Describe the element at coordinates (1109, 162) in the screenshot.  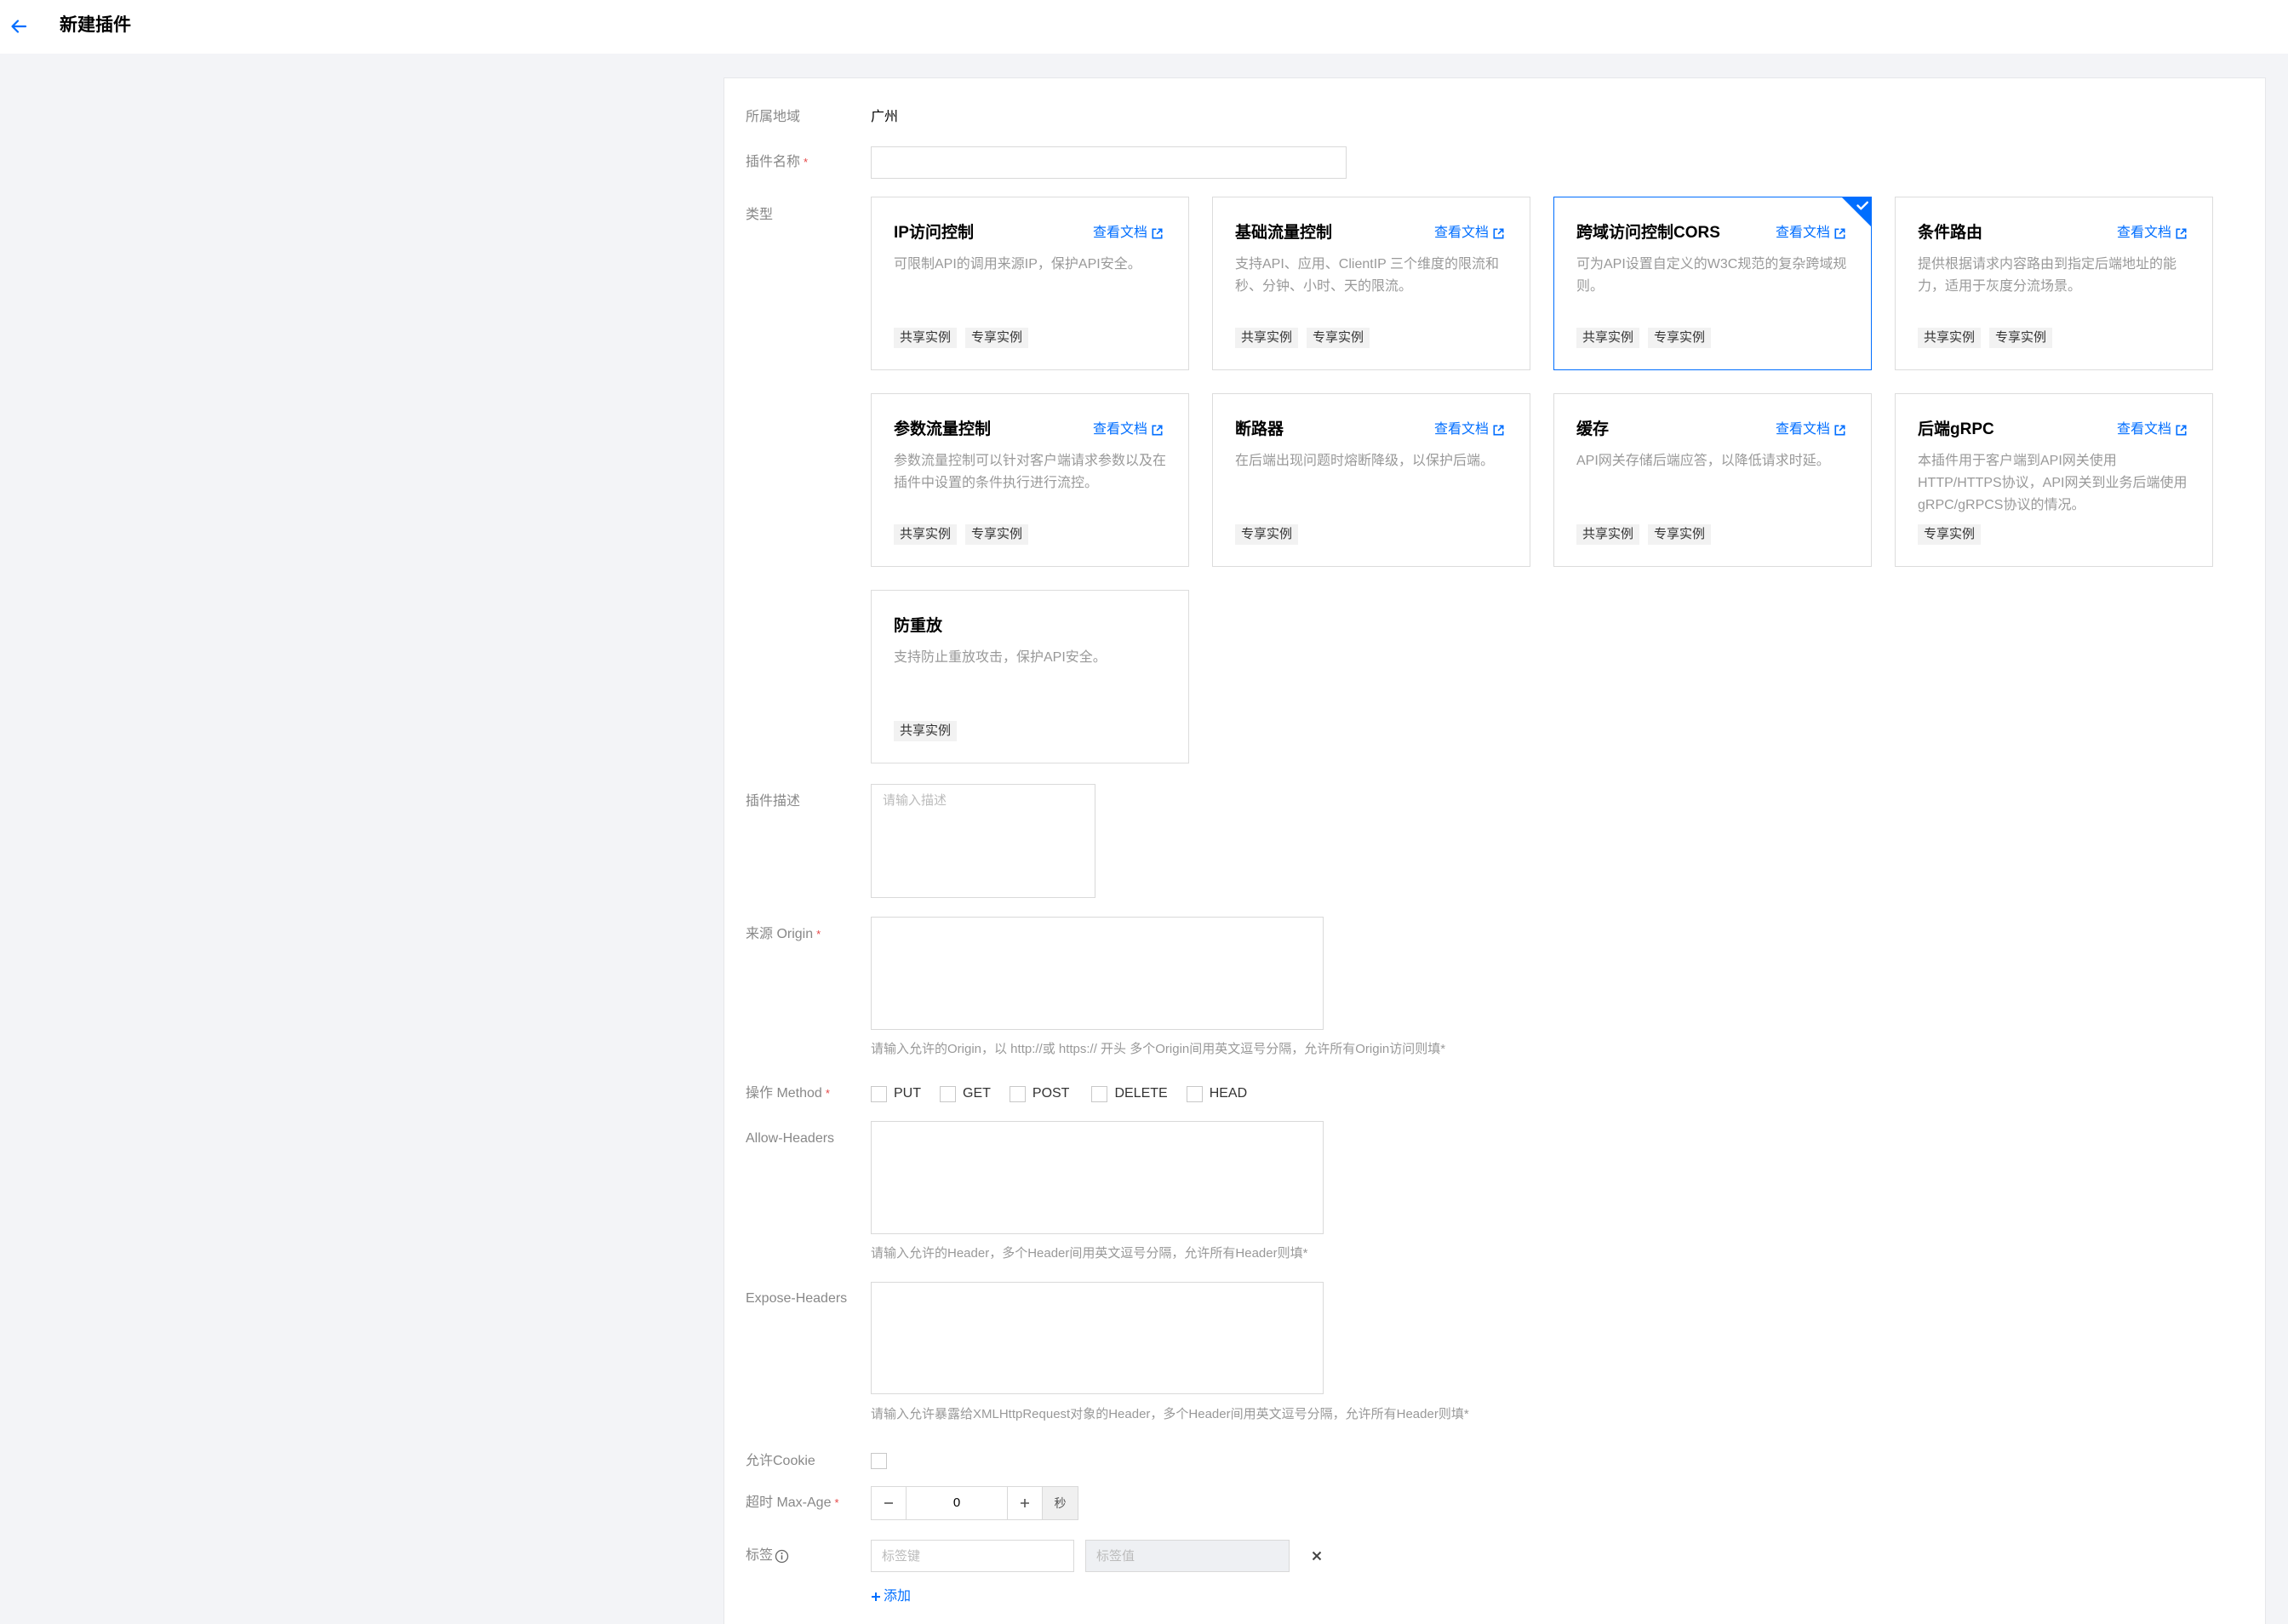
I see `plugin-name-input` at that location.